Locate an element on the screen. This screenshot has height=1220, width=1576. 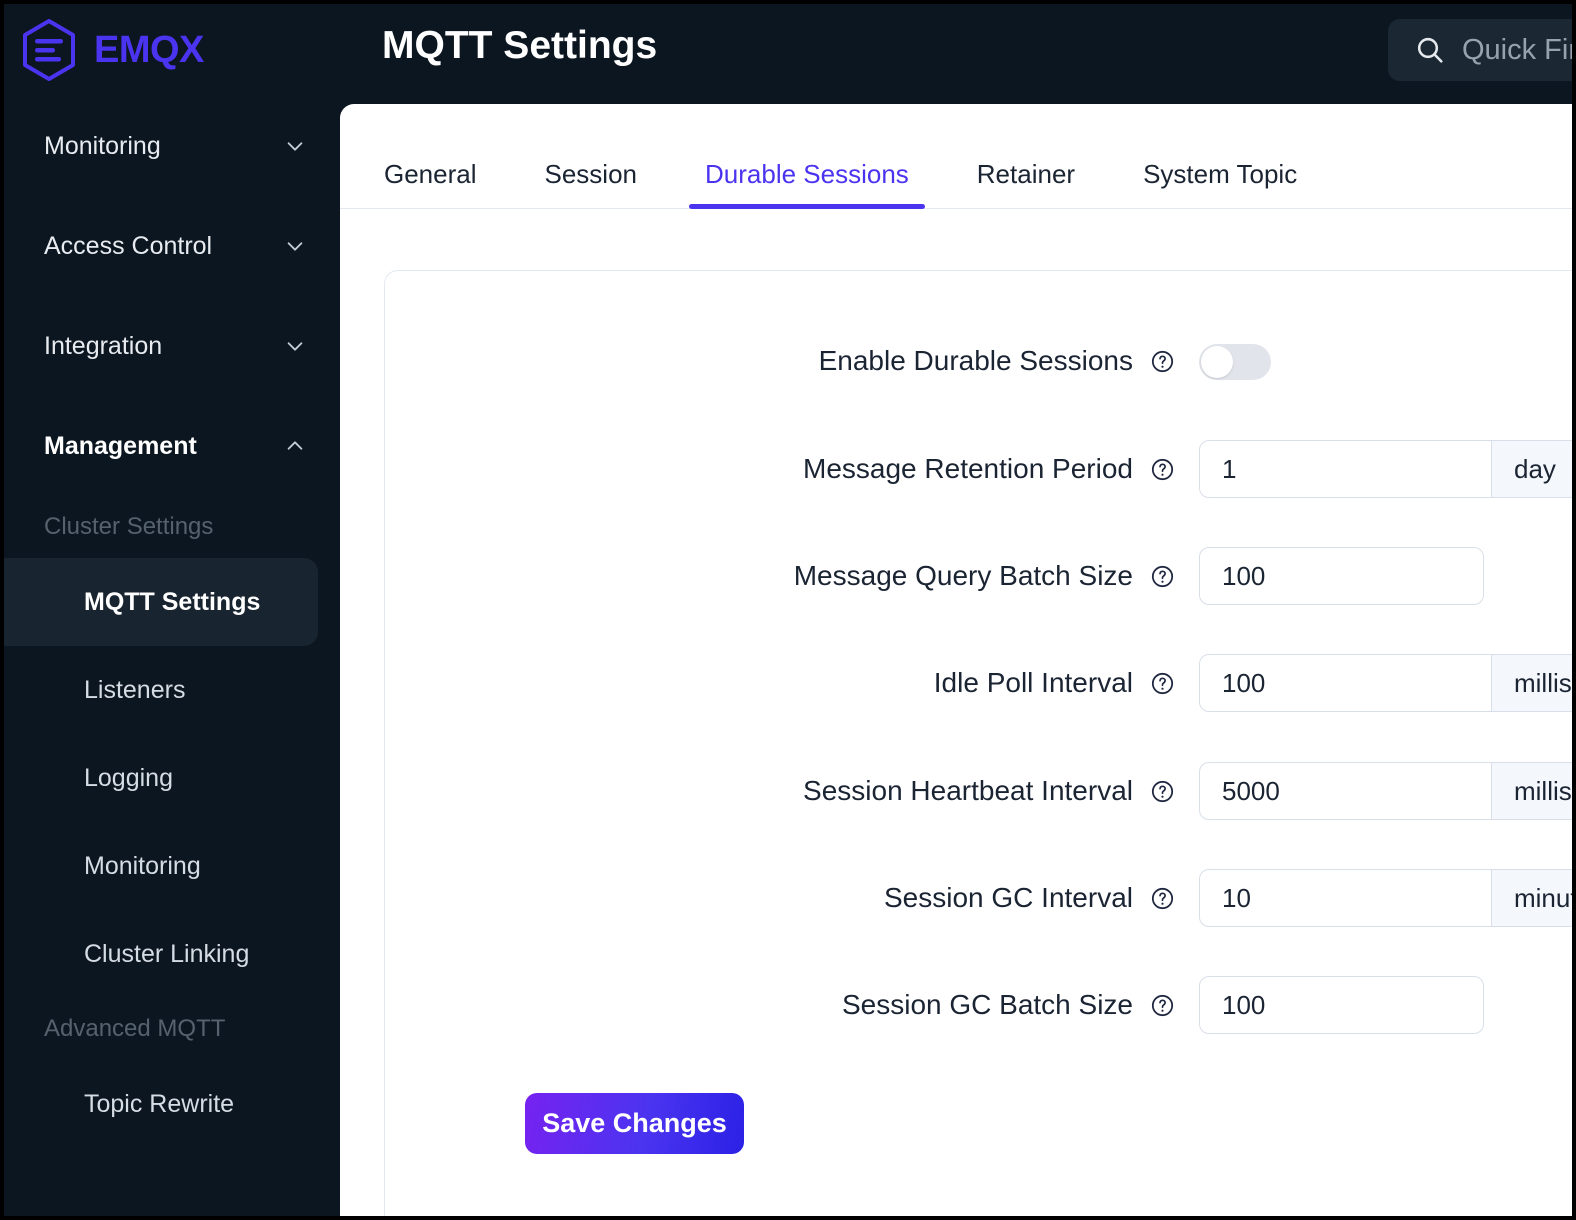
field-label-wrap: Session GC Batch Size is located at coordinates (780, 1005).